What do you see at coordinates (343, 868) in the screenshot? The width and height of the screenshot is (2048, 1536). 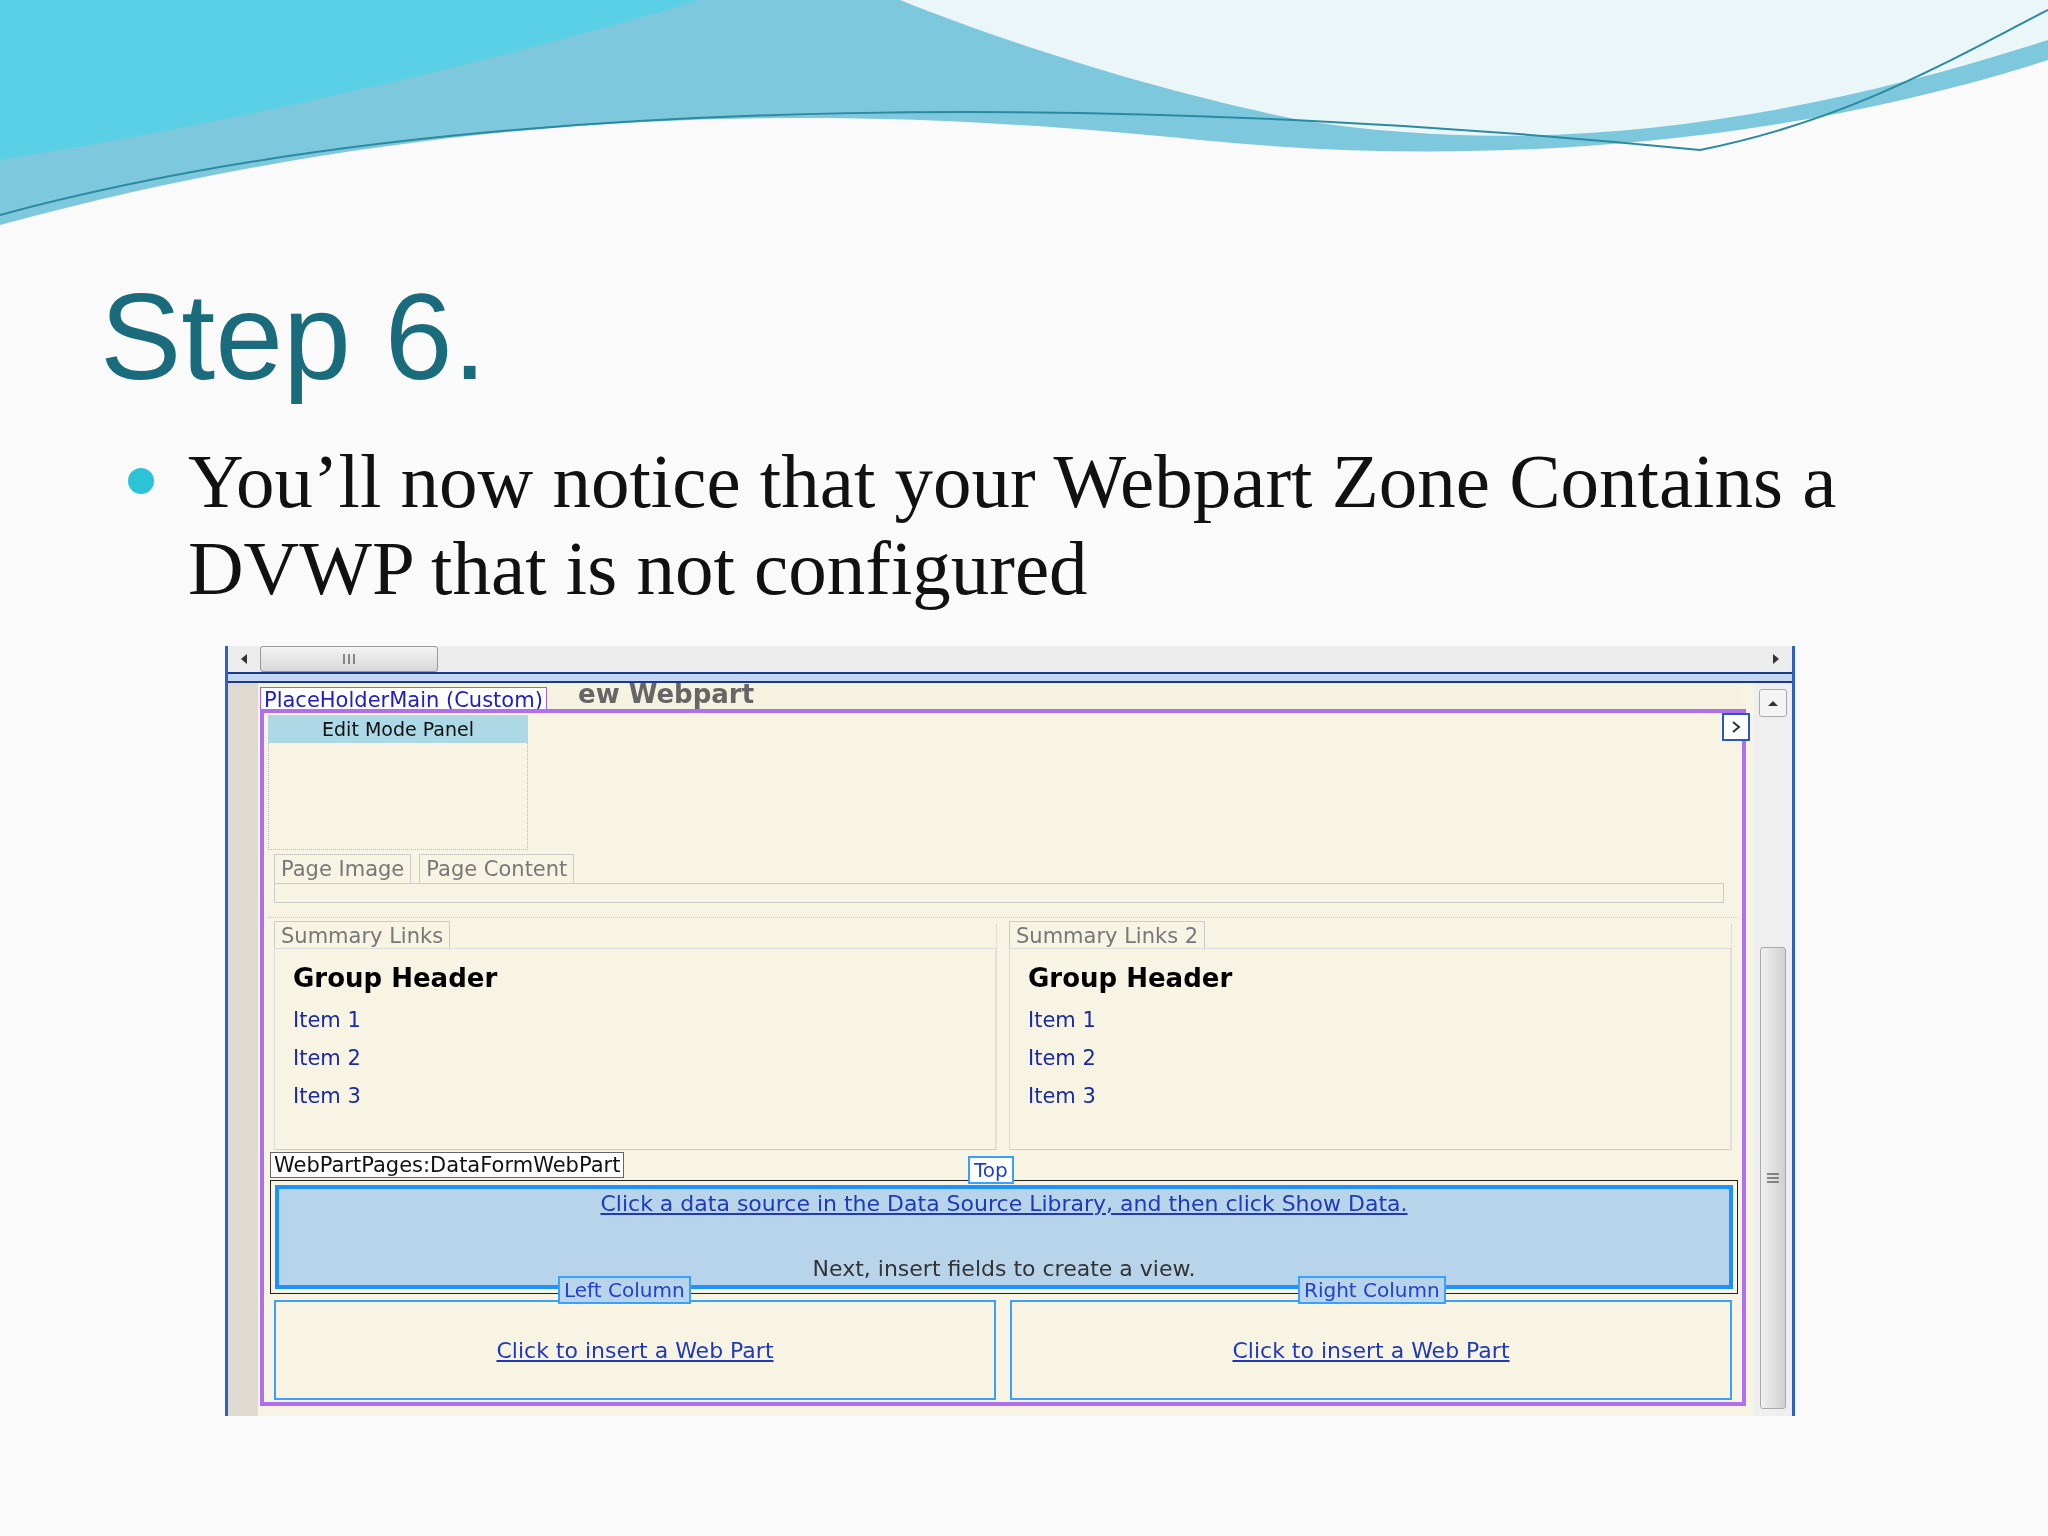 I see `control-tab: Page Image` at bounding box center [343, 868].